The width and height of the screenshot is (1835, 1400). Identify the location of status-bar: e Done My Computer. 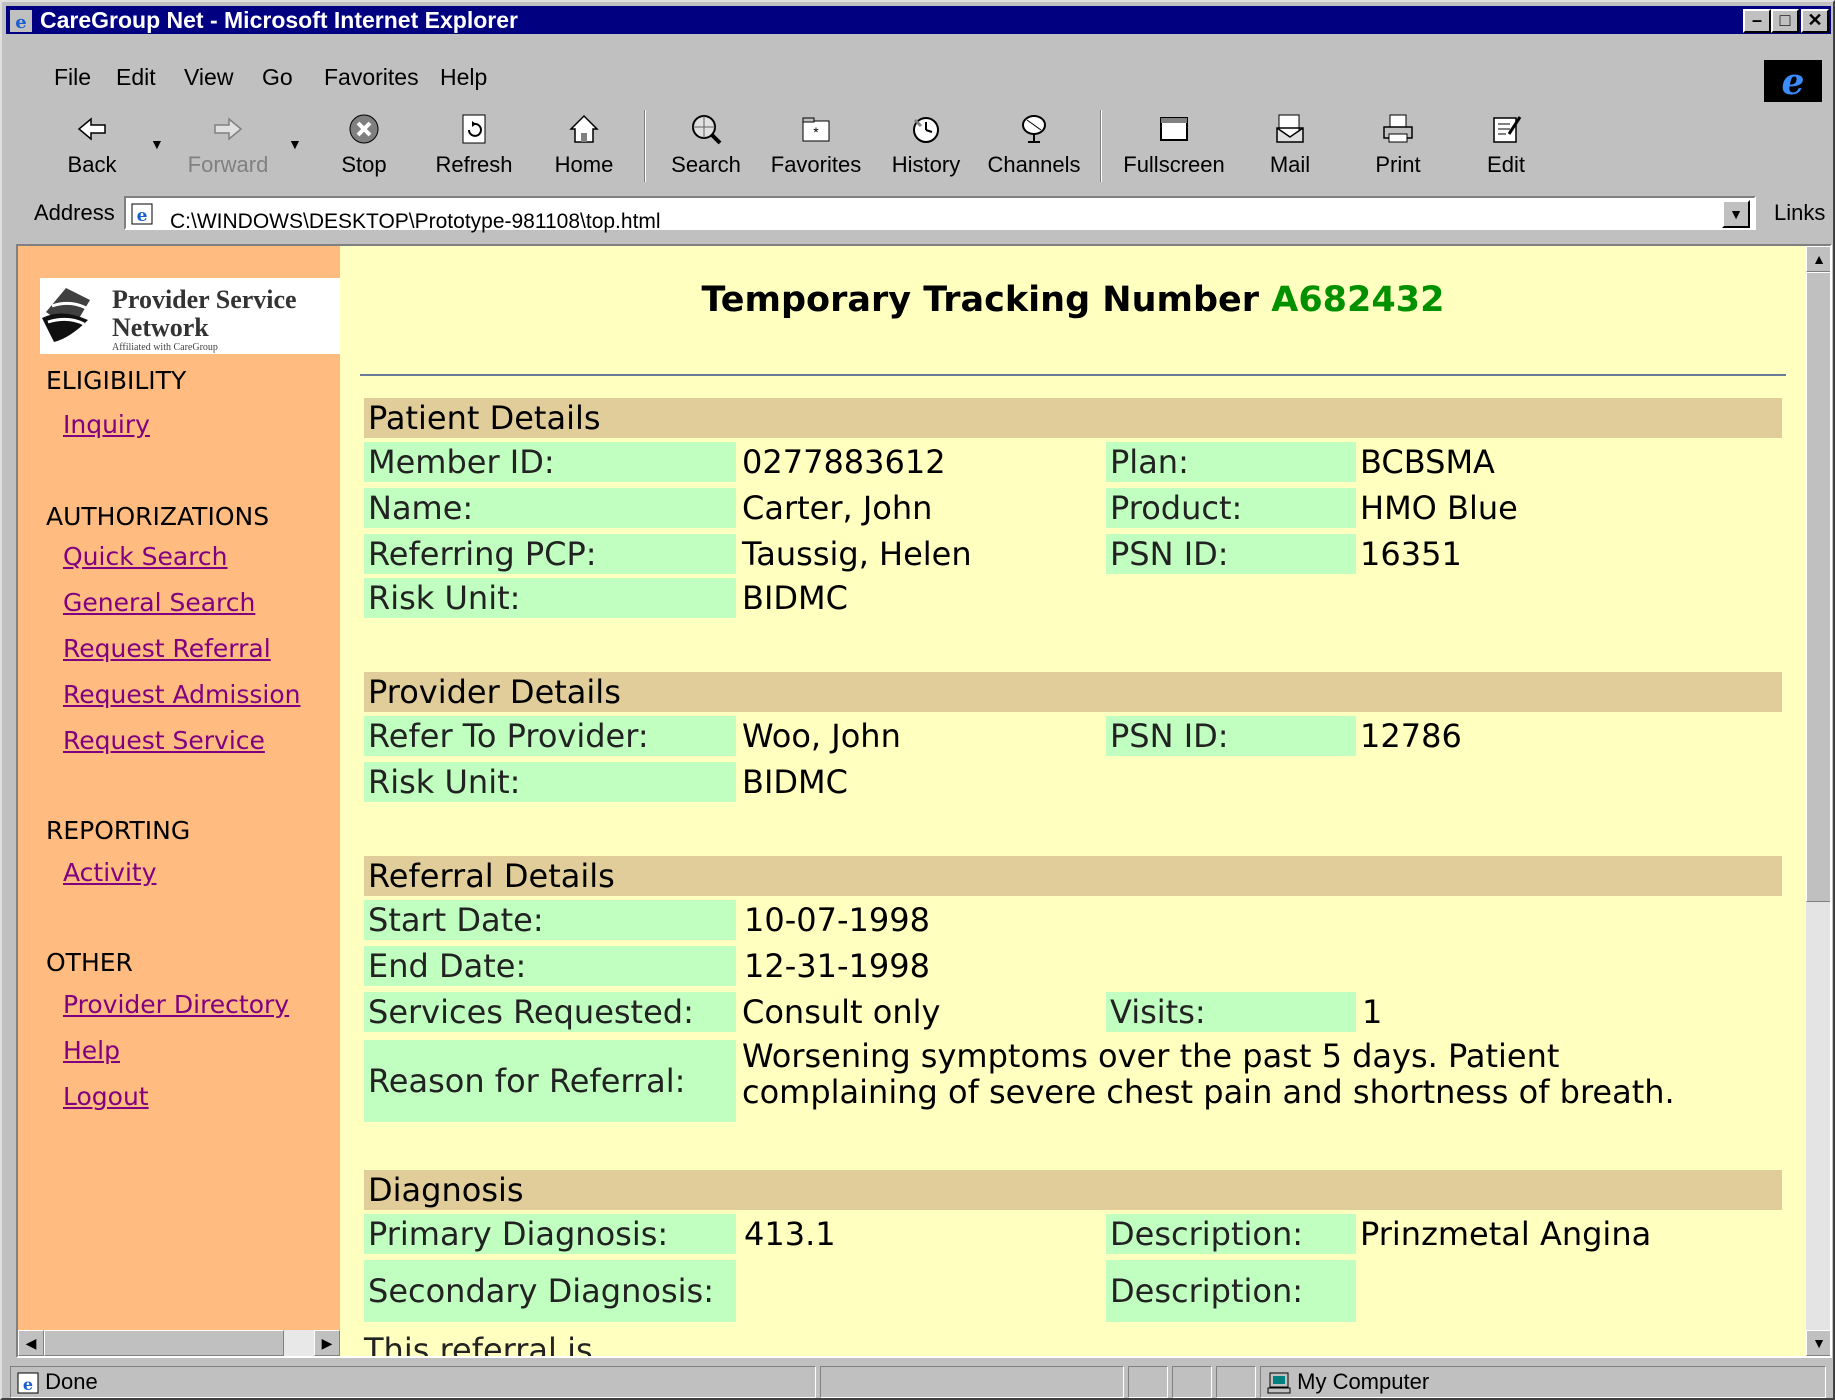
(920, 1382).